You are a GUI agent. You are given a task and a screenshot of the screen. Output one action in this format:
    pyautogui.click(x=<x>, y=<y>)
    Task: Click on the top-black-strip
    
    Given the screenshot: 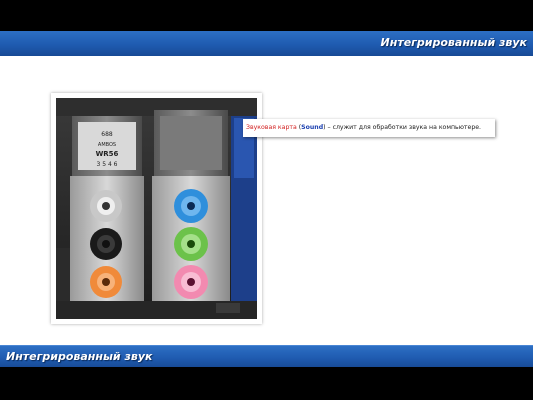 What is the action you would take?
    pyautogui.click(x=266, y=15)
    